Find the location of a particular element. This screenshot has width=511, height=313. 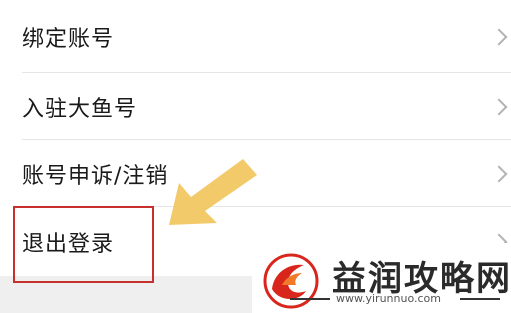

watermark-dash-left is located at coordinates (310, 299).